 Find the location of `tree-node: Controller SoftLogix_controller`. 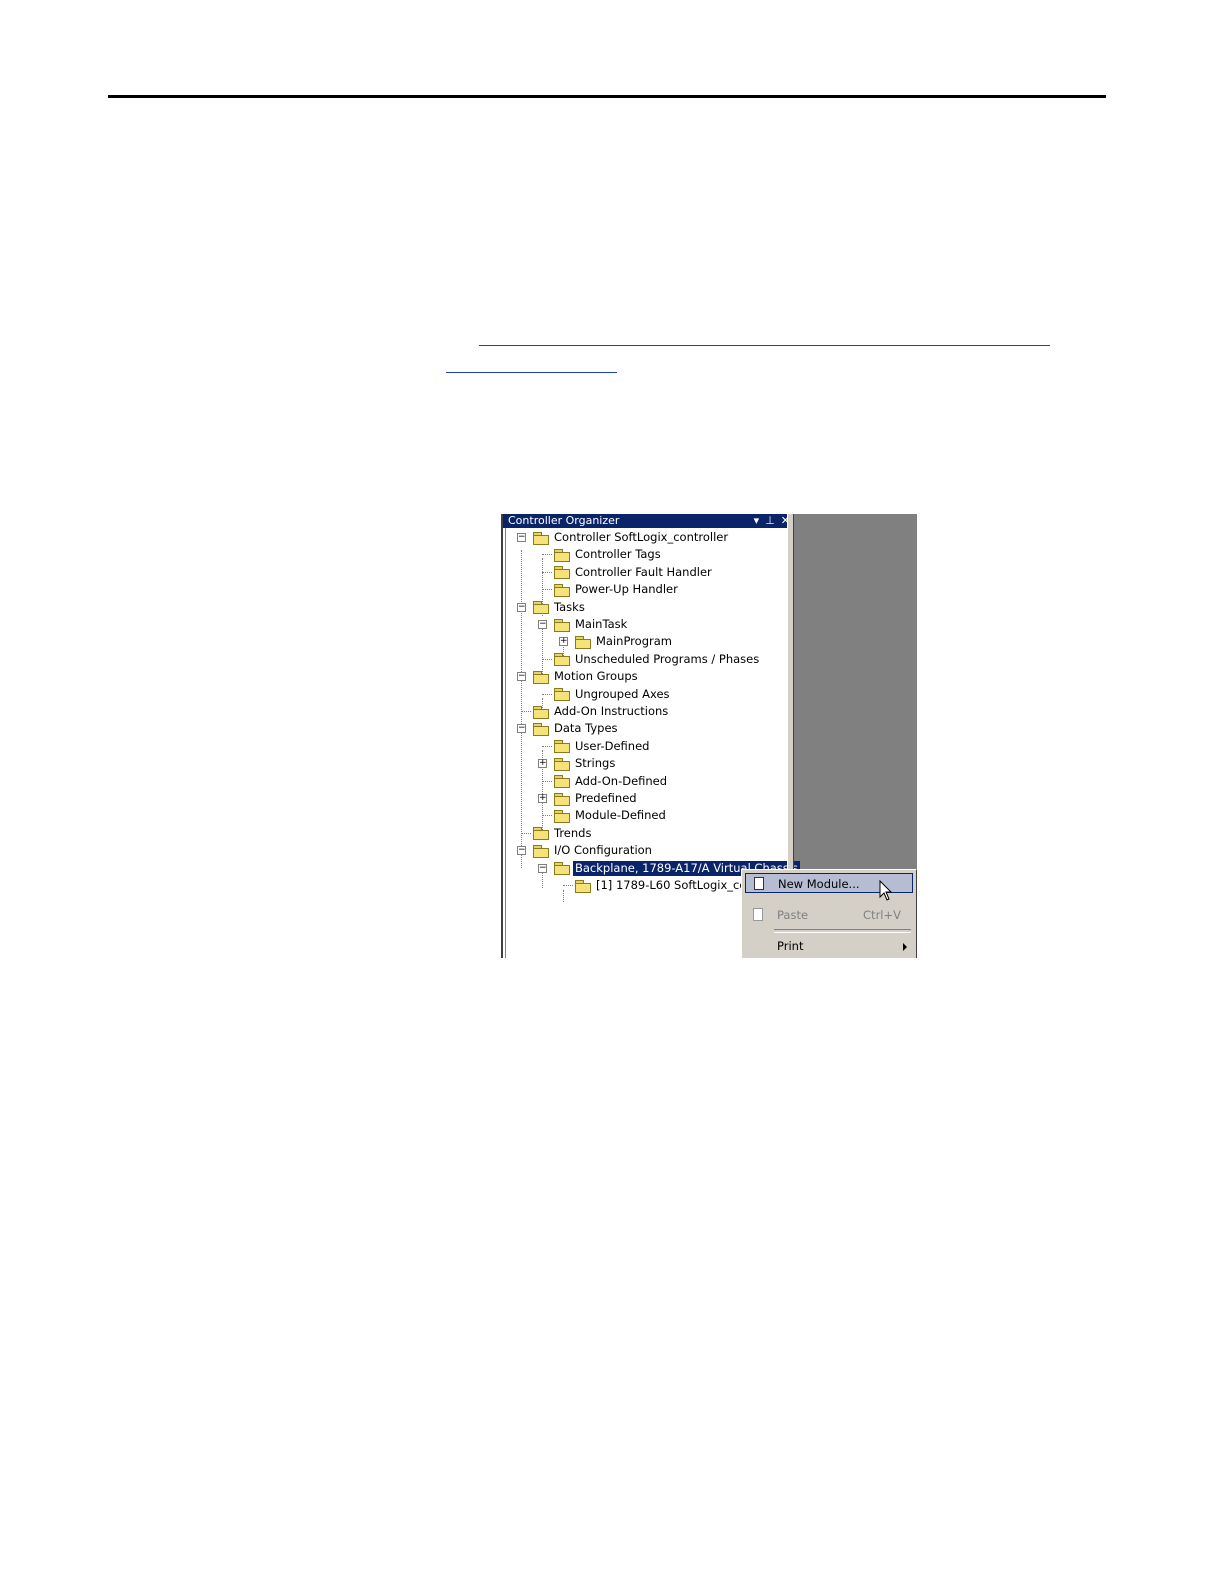

tree-node: Controller SoftLogix_controller is located at coordinates (631, 537).